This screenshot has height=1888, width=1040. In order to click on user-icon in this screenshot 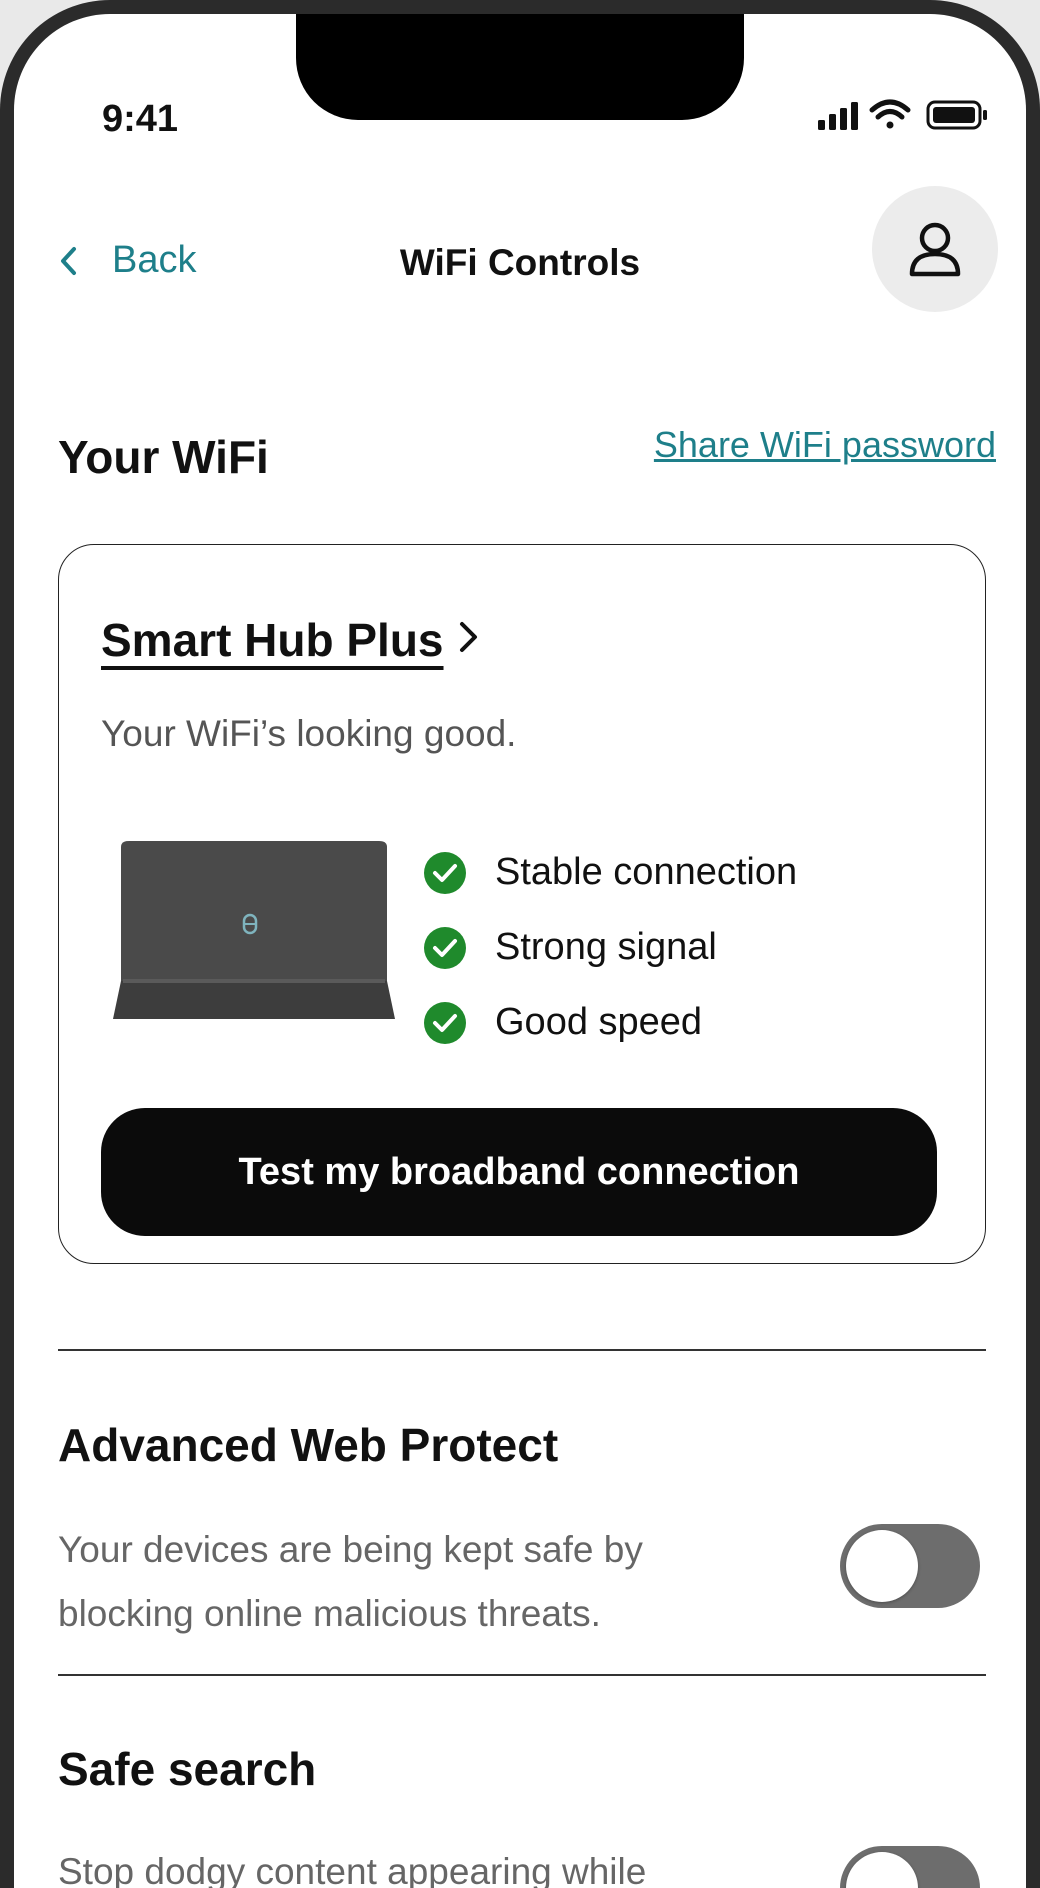, I will do `click(935, 249)`.